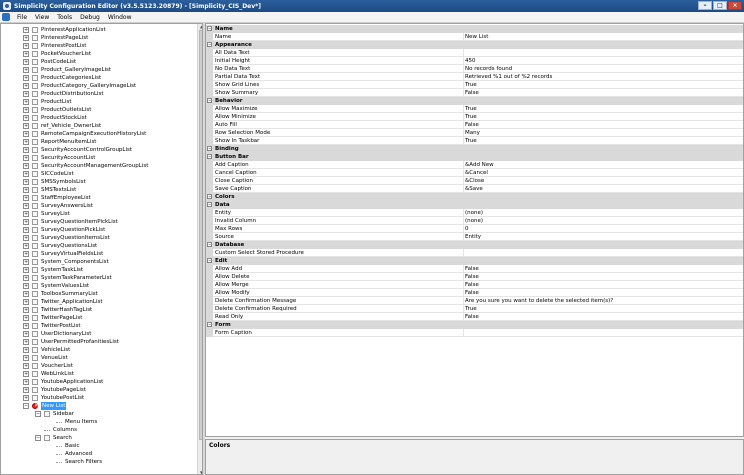 This screenshot has width=744, height=475. I want to click on tree-item: + ProductCategory_GalleryImageList, so click(99, 86).